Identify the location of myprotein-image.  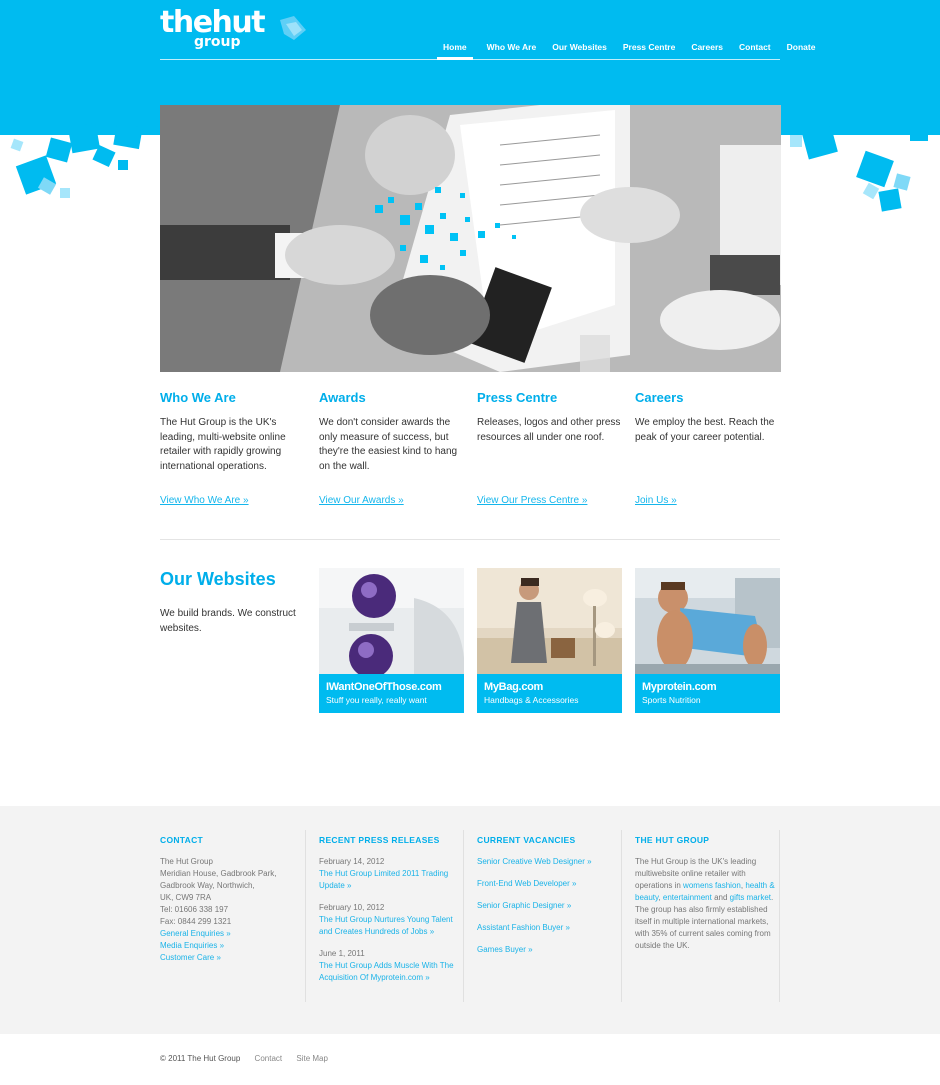
(707, 621).